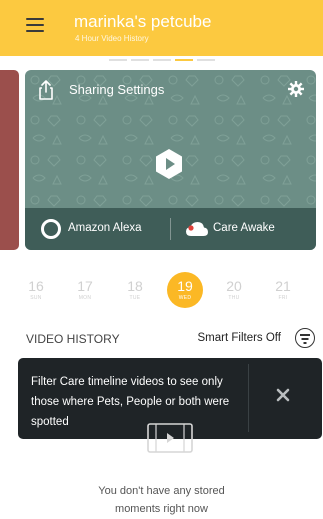 Image resolution: width=323 pixels, height=519 pixels. I want to click on date-weekday: WED, so click(185, 298).